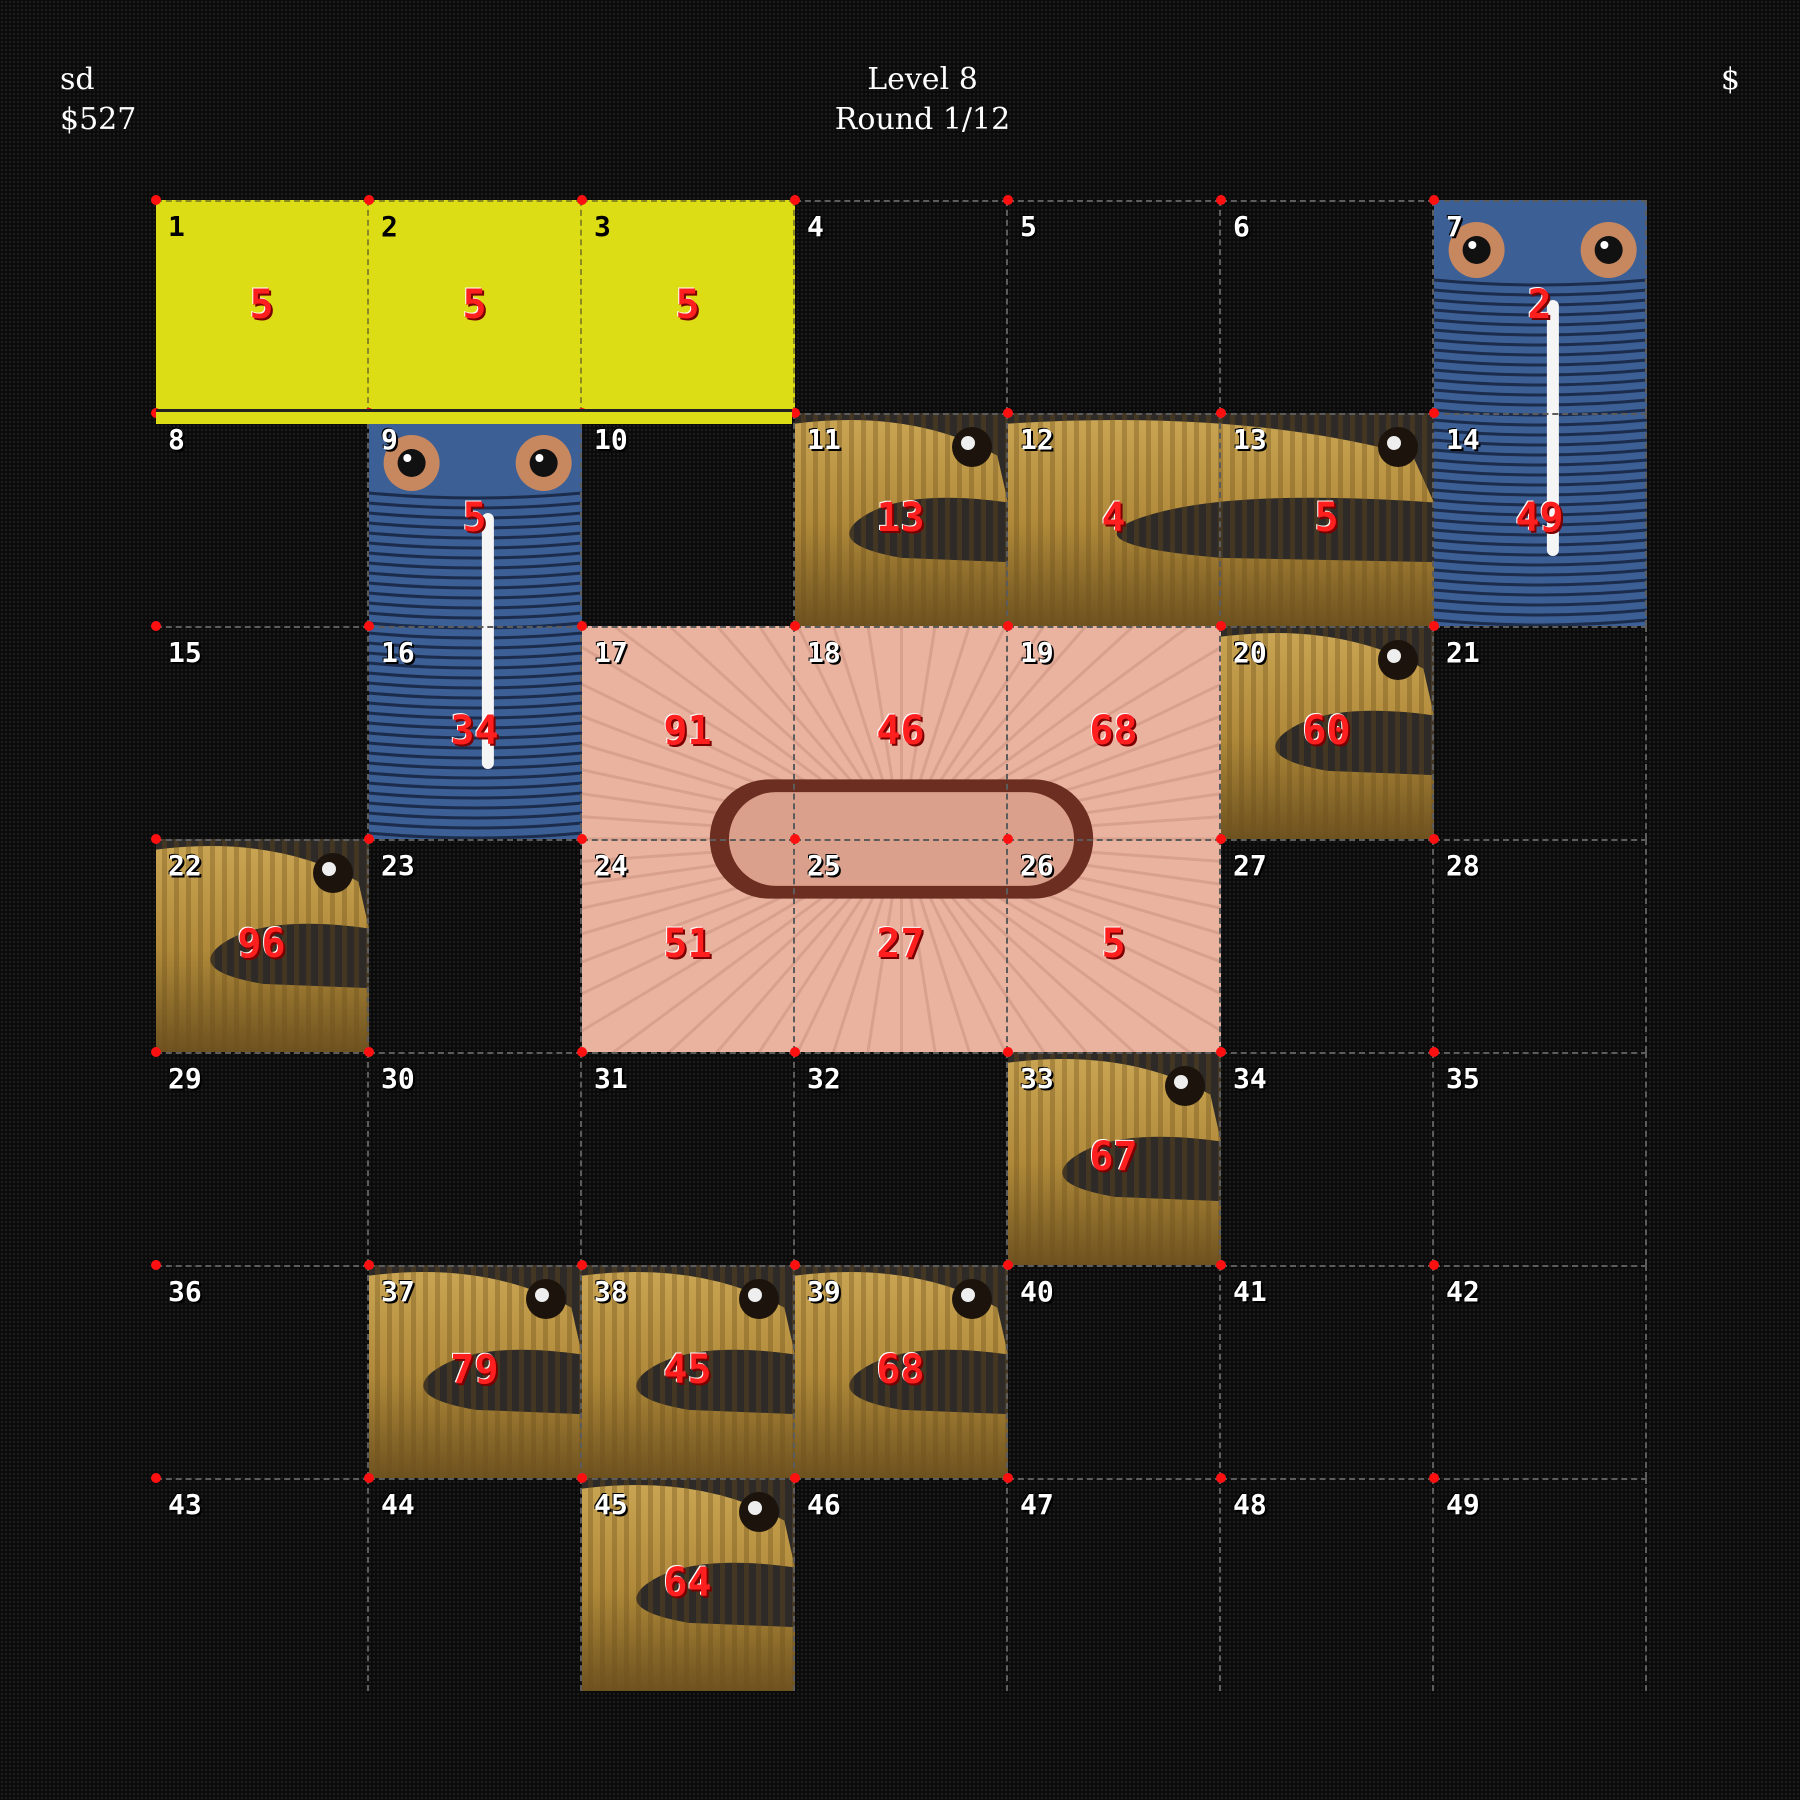  What do you see at coordinates (1327, 1584) in the screenshot?
I see `board-cell-48: 48` at bounding box center [1327, 1584].